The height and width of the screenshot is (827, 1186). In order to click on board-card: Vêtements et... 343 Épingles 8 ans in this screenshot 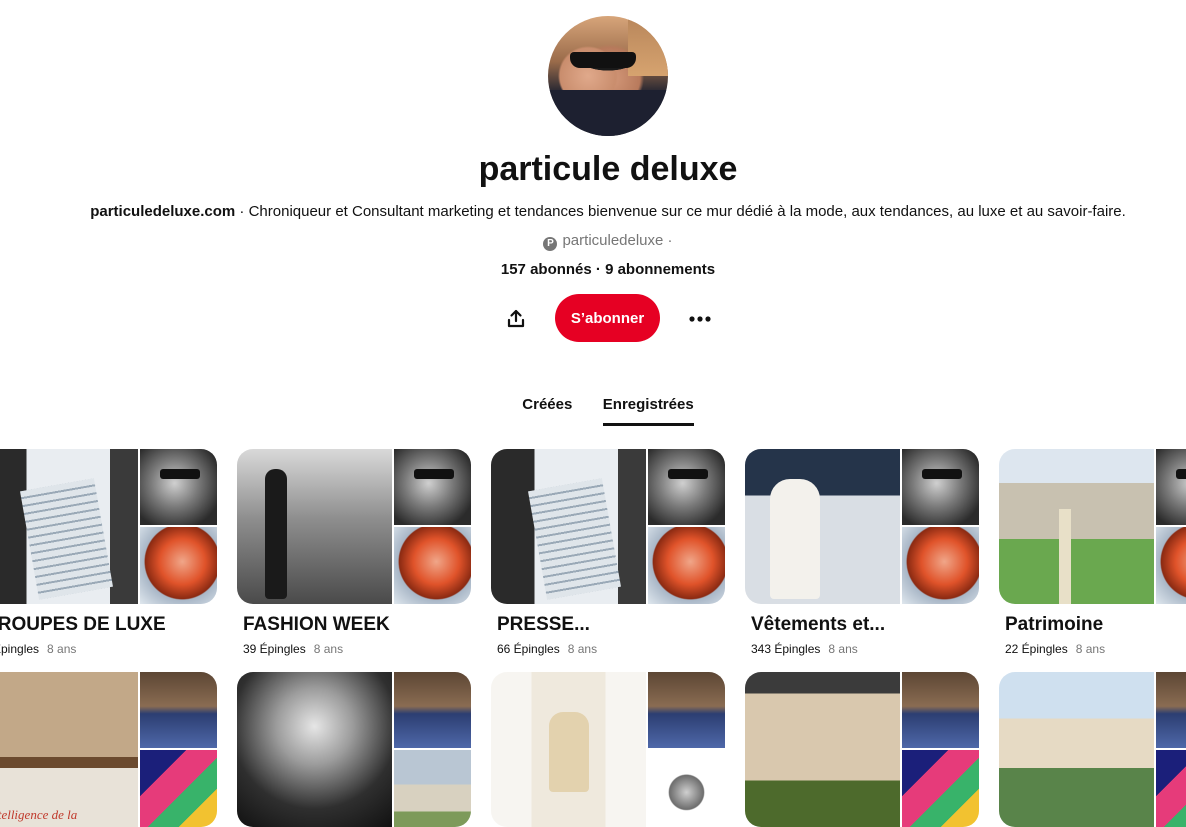, I will do `click(862, 552)`.